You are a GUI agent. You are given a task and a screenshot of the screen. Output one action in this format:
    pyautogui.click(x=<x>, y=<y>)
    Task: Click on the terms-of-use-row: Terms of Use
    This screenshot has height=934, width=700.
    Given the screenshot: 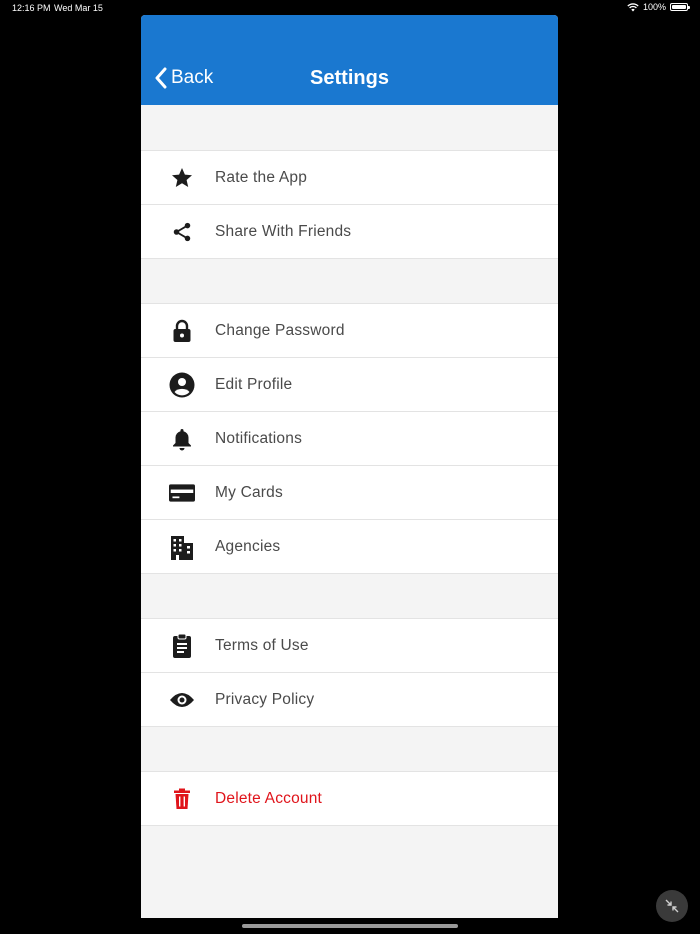 What is the action you would take?
    pyautogui.click(x=349, y=645)
    